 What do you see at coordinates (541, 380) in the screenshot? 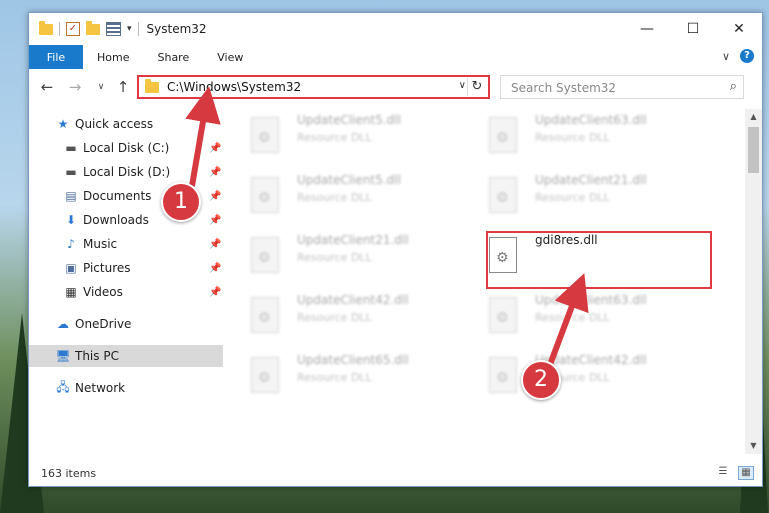
I see `step-badge-2: 2` at bounding box center [541, 380].